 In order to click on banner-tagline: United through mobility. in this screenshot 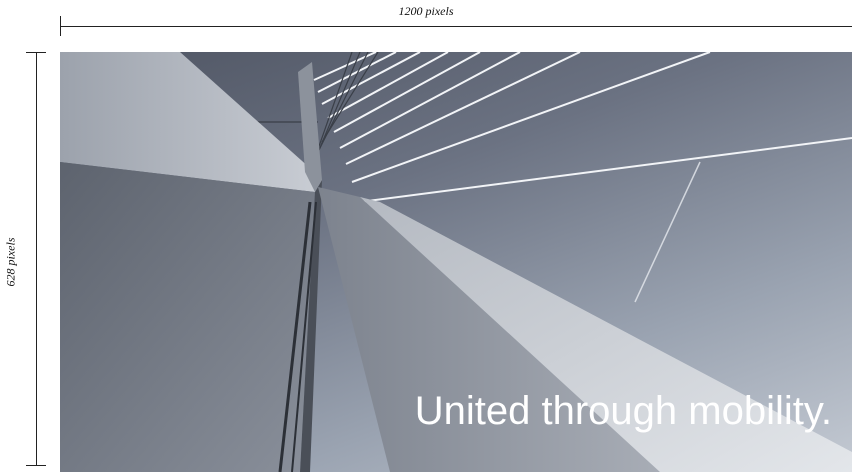, I will do `click(623, 411)`.